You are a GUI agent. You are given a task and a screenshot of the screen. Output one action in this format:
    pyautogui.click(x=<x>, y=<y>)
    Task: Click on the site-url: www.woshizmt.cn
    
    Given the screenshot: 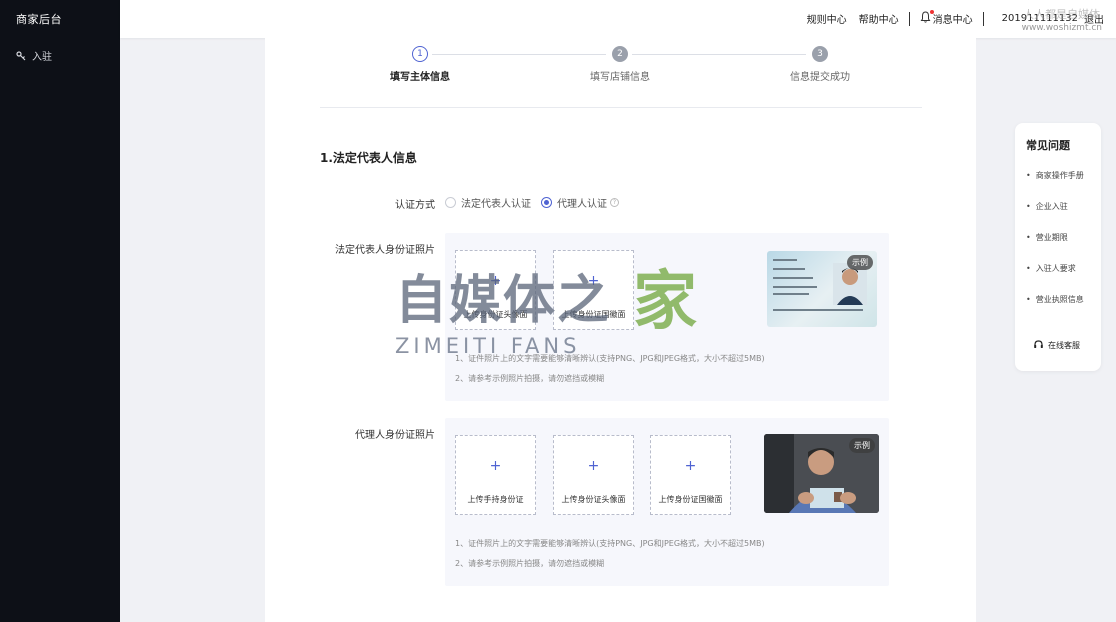 What is the action you would take?
    pyautogui.click(x=1061, y=28)
    